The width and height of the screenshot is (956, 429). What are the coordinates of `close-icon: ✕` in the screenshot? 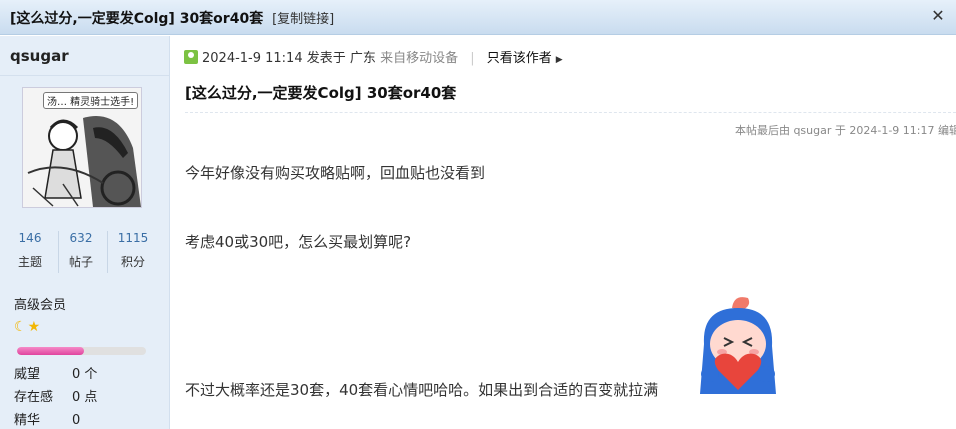 It's located at (938, 16).